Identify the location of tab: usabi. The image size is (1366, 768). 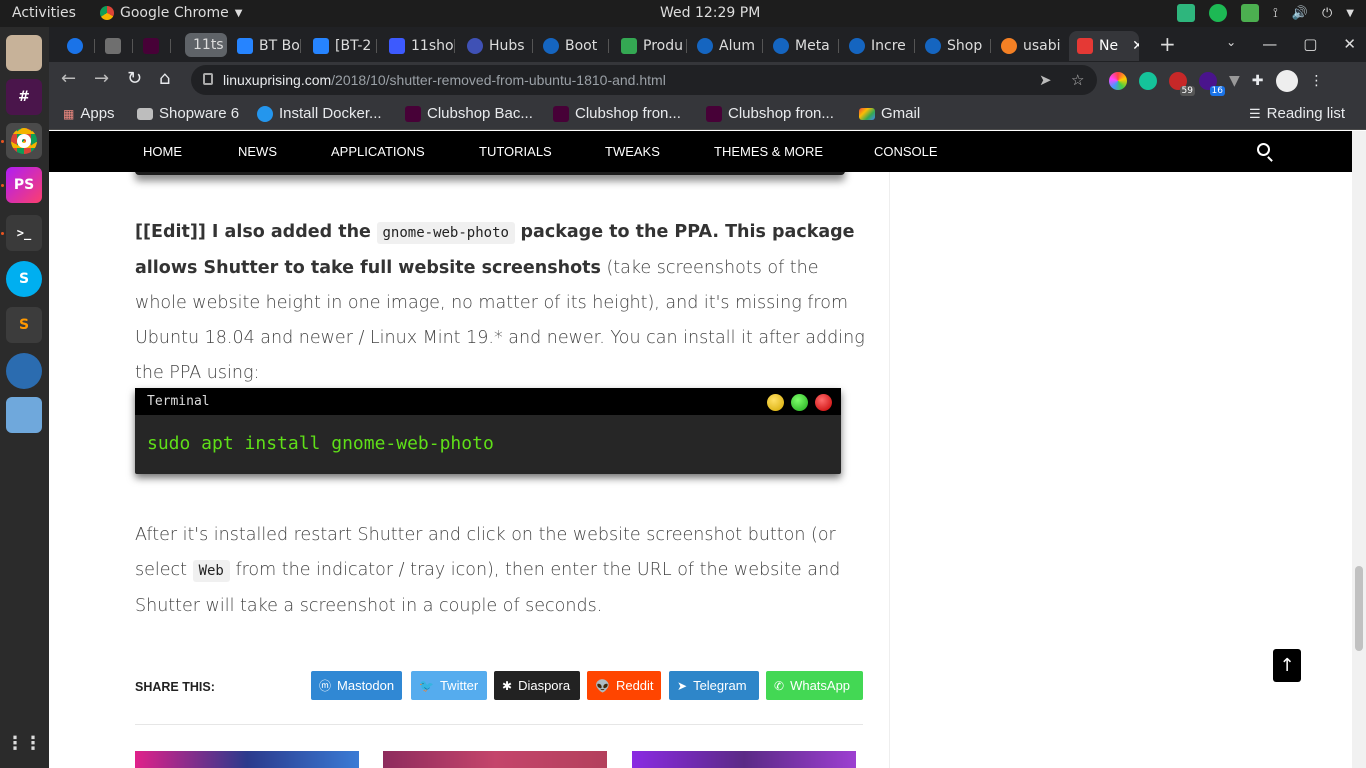
(1030, 46).